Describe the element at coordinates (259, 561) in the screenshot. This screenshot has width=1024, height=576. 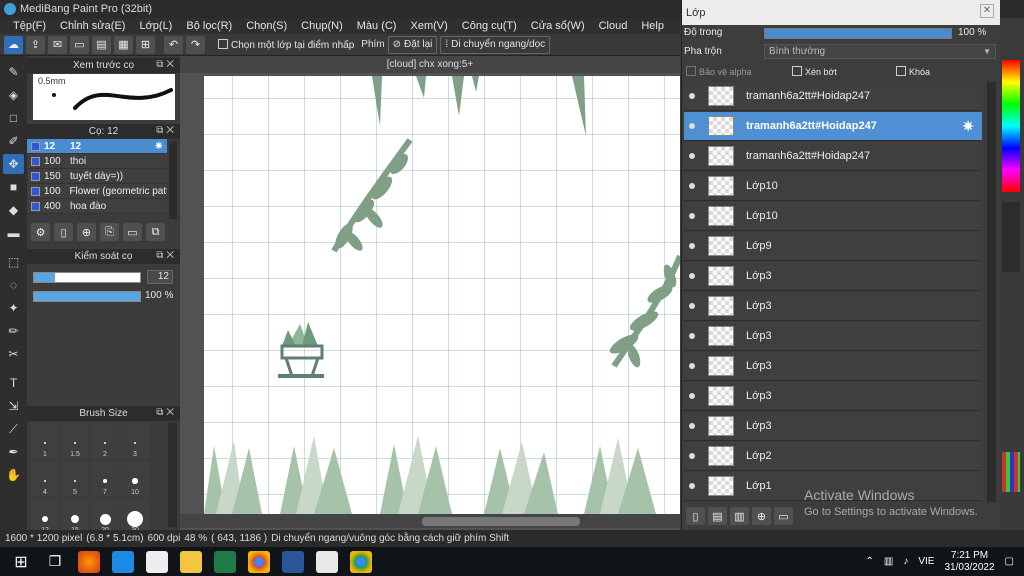
I see `chrome-icon` at that location.